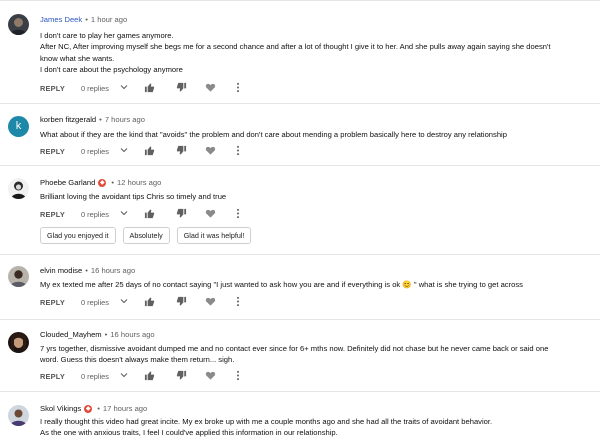 Image resolution: width=600 pixels, height=442 pixels. What do you see at coordinates (71, 334) in the screenshot?
I see `author-name: Clouded_Mayhem` at bounding box center [71, 334].